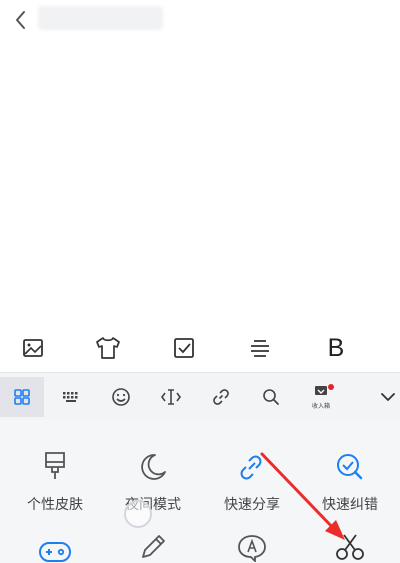 This screenshot has width=400, height=563. Describe the element at coordinates (350, 505) in the screenshot. I see `quick-correct-label: 快速纠错` at that location.